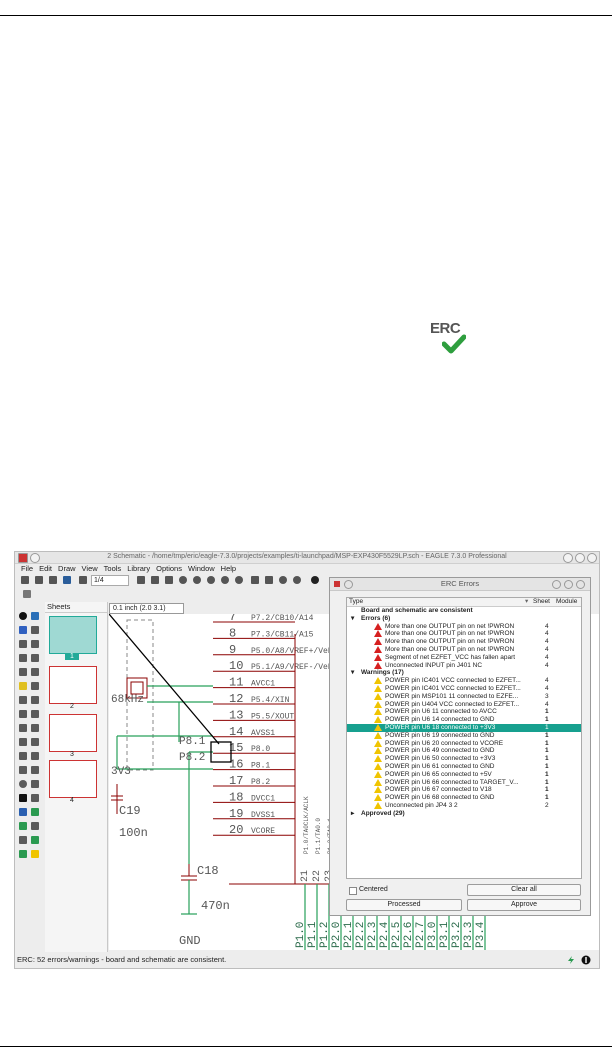 This screenshot has width=612, height=1062. I want to click on menu-help: Help, so click(228, 569).